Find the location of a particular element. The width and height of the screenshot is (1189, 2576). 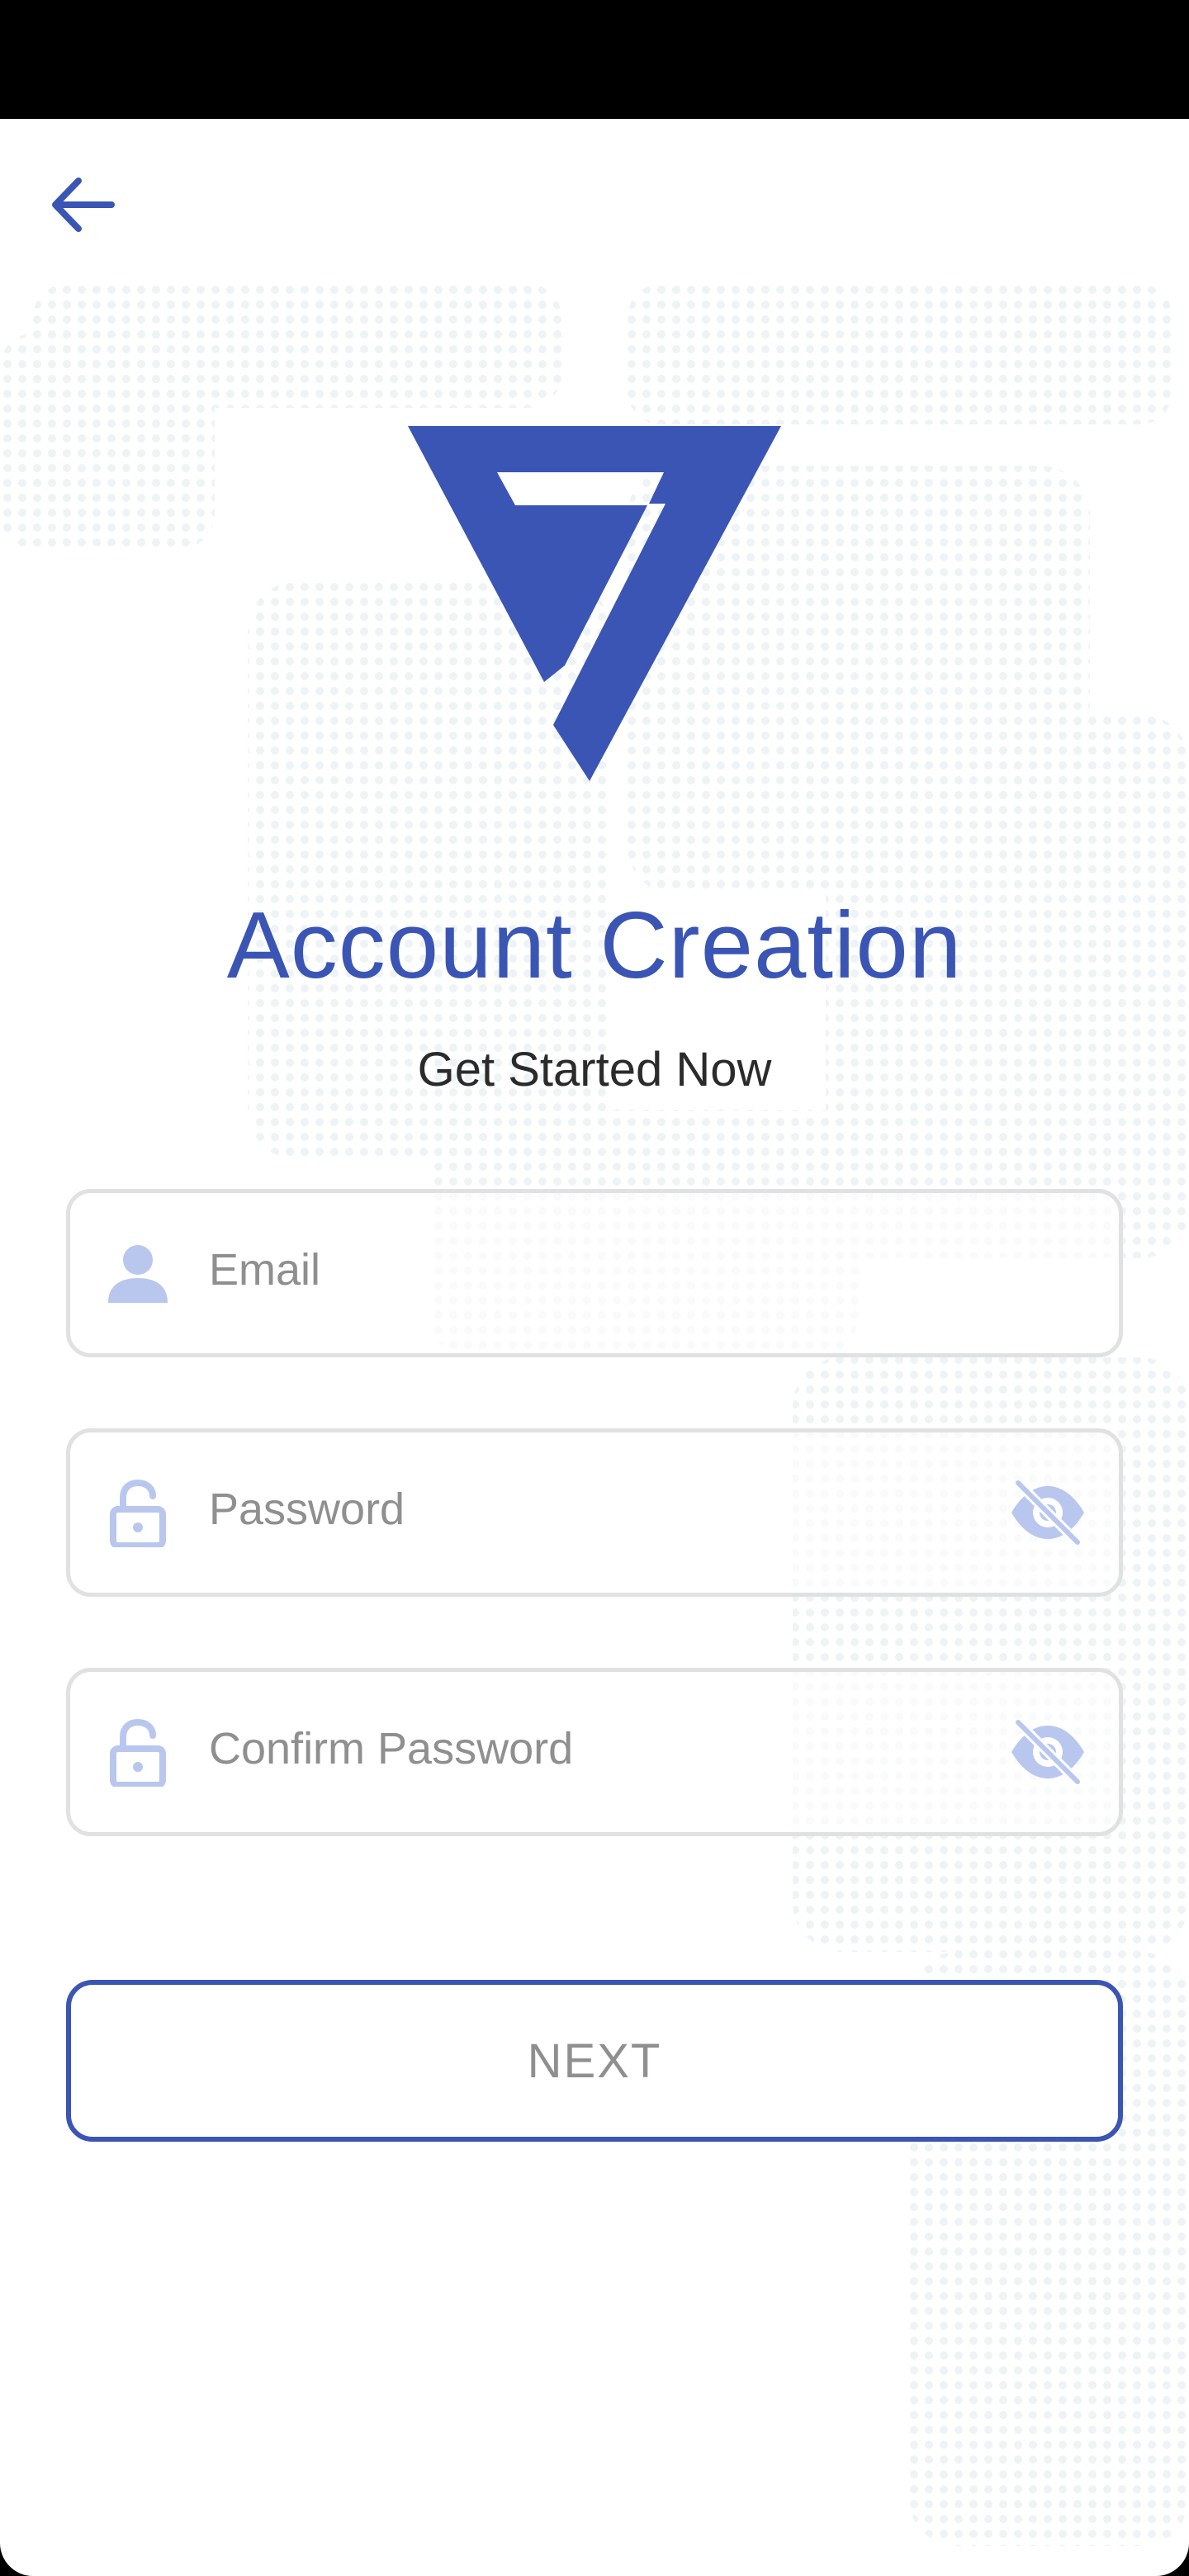

password-field is located at coordinates (594, 1512).